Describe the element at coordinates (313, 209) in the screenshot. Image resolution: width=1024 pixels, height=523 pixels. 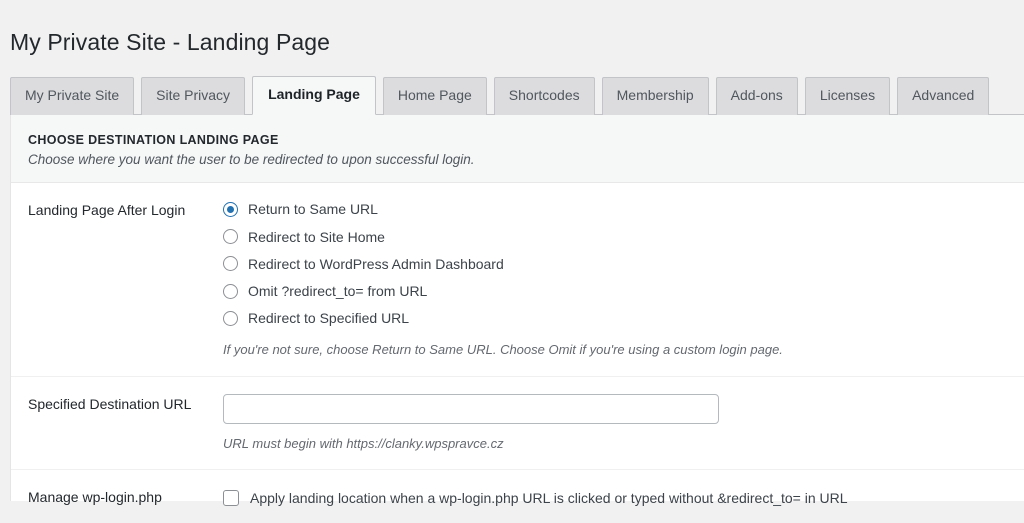
I see `radio-label: Return to Same URL` at that location.